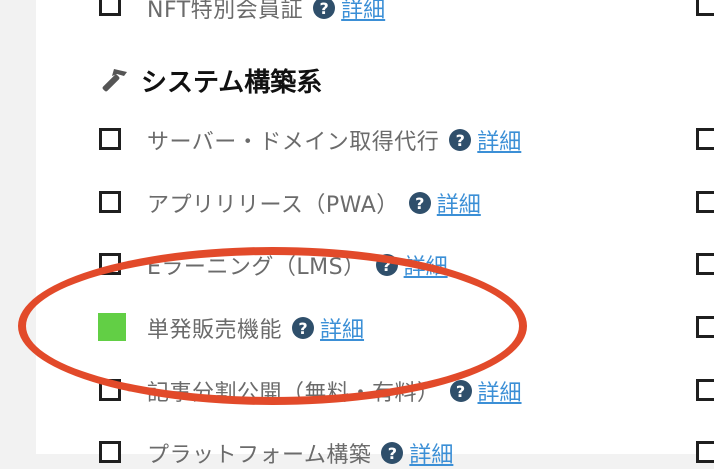  Describe the element at coordinates (215, 330) in the screenshot. I see `option-label: 単発販売機能` at that location.